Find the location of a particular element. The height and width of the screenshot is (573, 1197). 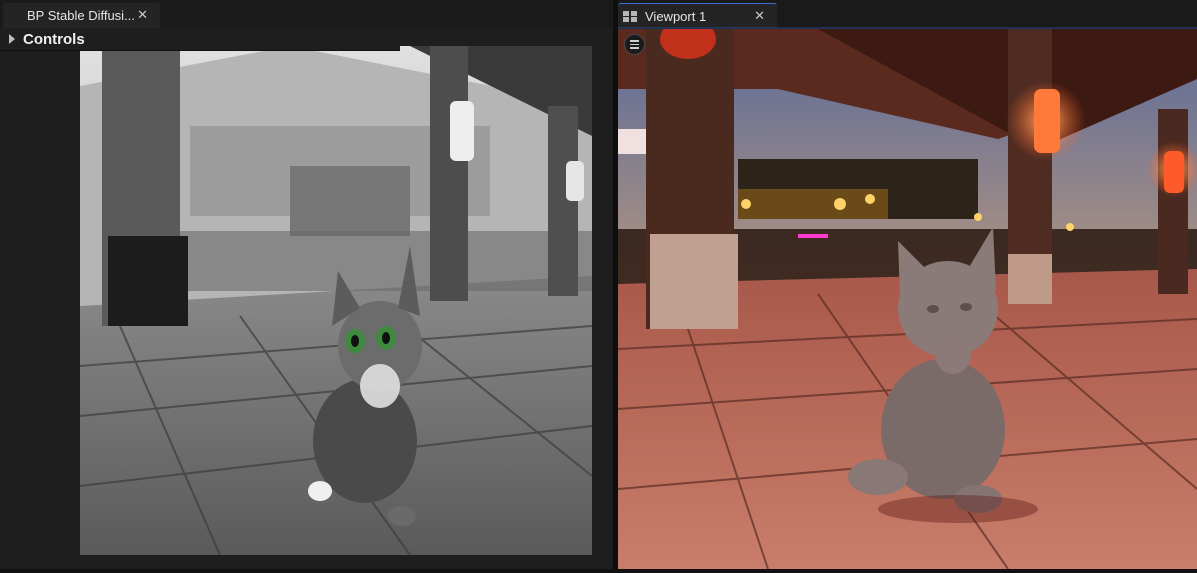

tab-bp-stable-diffusion: BP Stable Diffusi... ✕ is located at coordinates (81, 15).